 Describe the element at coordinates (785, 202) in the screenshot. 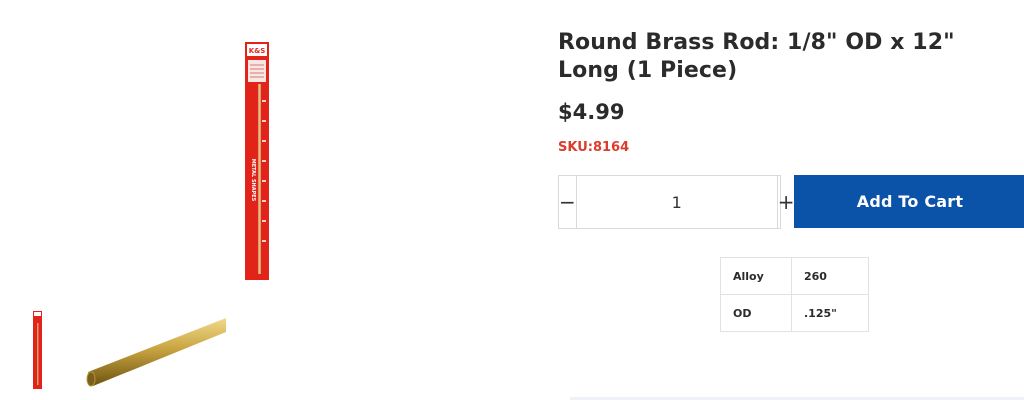

I see `quantity-increase-button: +` at that location.